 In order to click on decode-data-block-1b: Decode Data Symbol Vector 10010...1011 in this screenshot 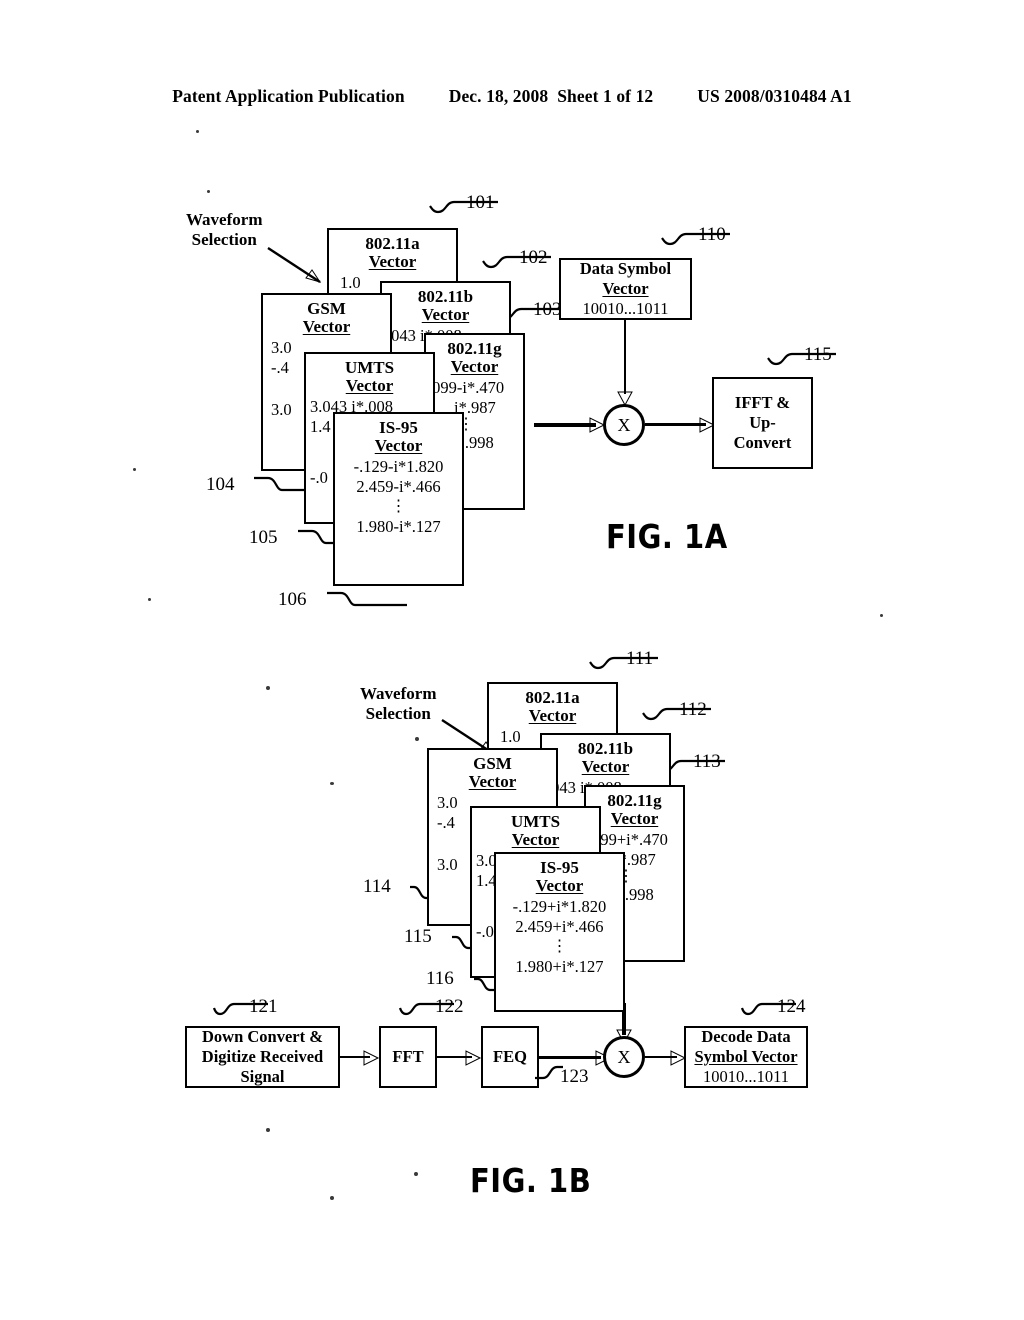, I will do `click(746, 1057)`.